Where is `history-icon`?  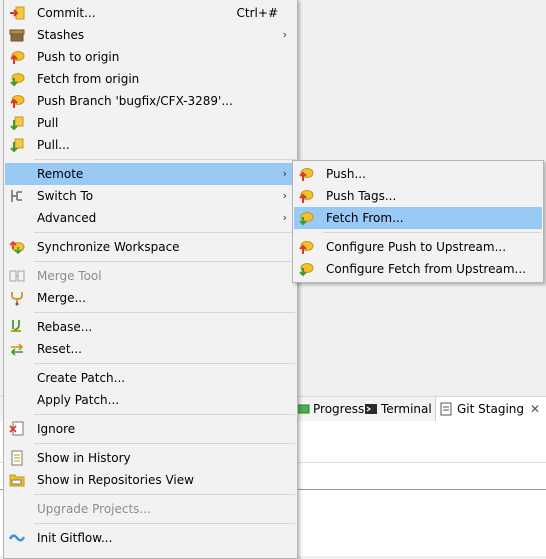
history-icon is located at coordinates (17, 458).